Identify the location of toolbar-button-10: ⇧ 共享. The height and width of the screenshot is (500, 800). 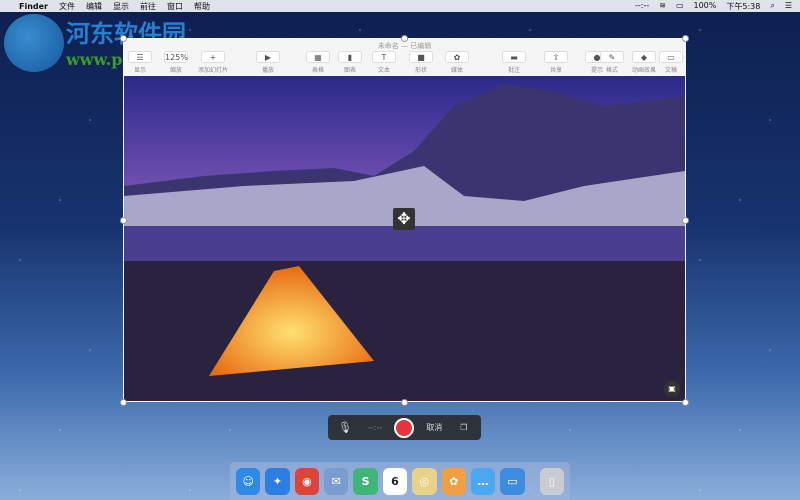
(556, 62).